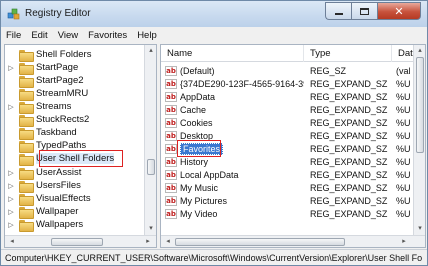 Image resolution: width=428 pixels, height=266 pixels. Describe the element at coordinates (39, 35) in the screenshot. I see `menu-edit: Edit` at that location.